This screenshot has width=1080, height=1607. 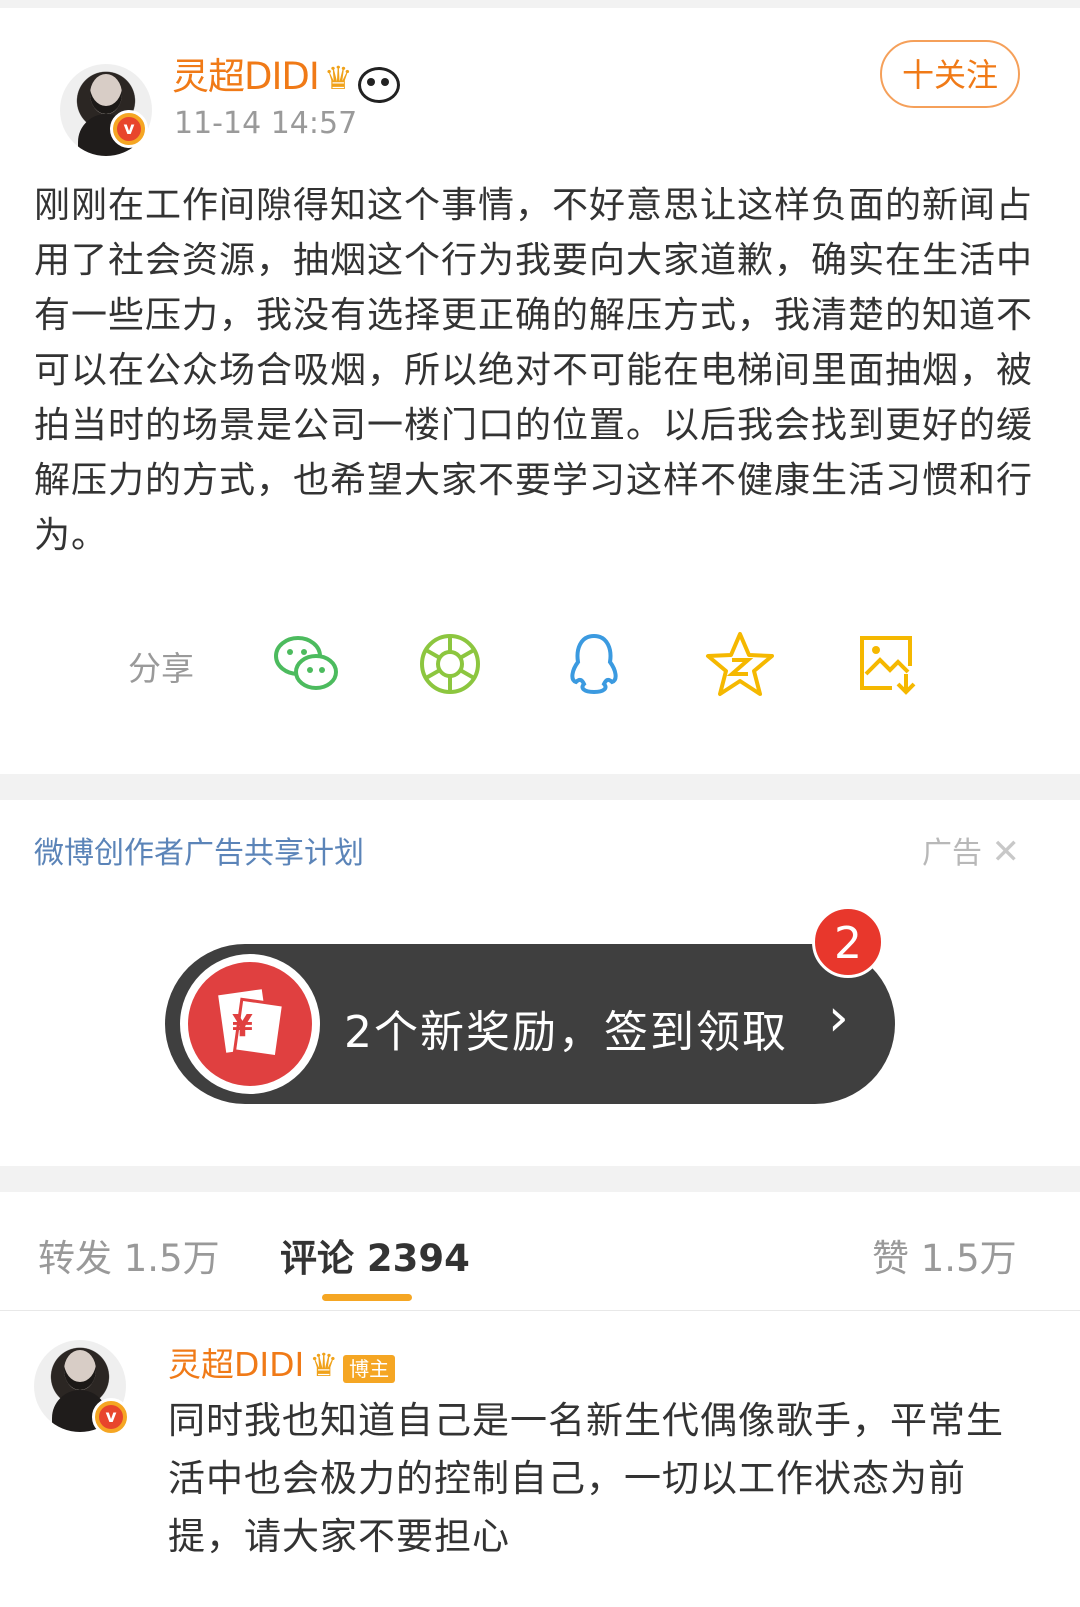 I want to click on comment-crown-icon: ♛, so click(x=324, y=1365).